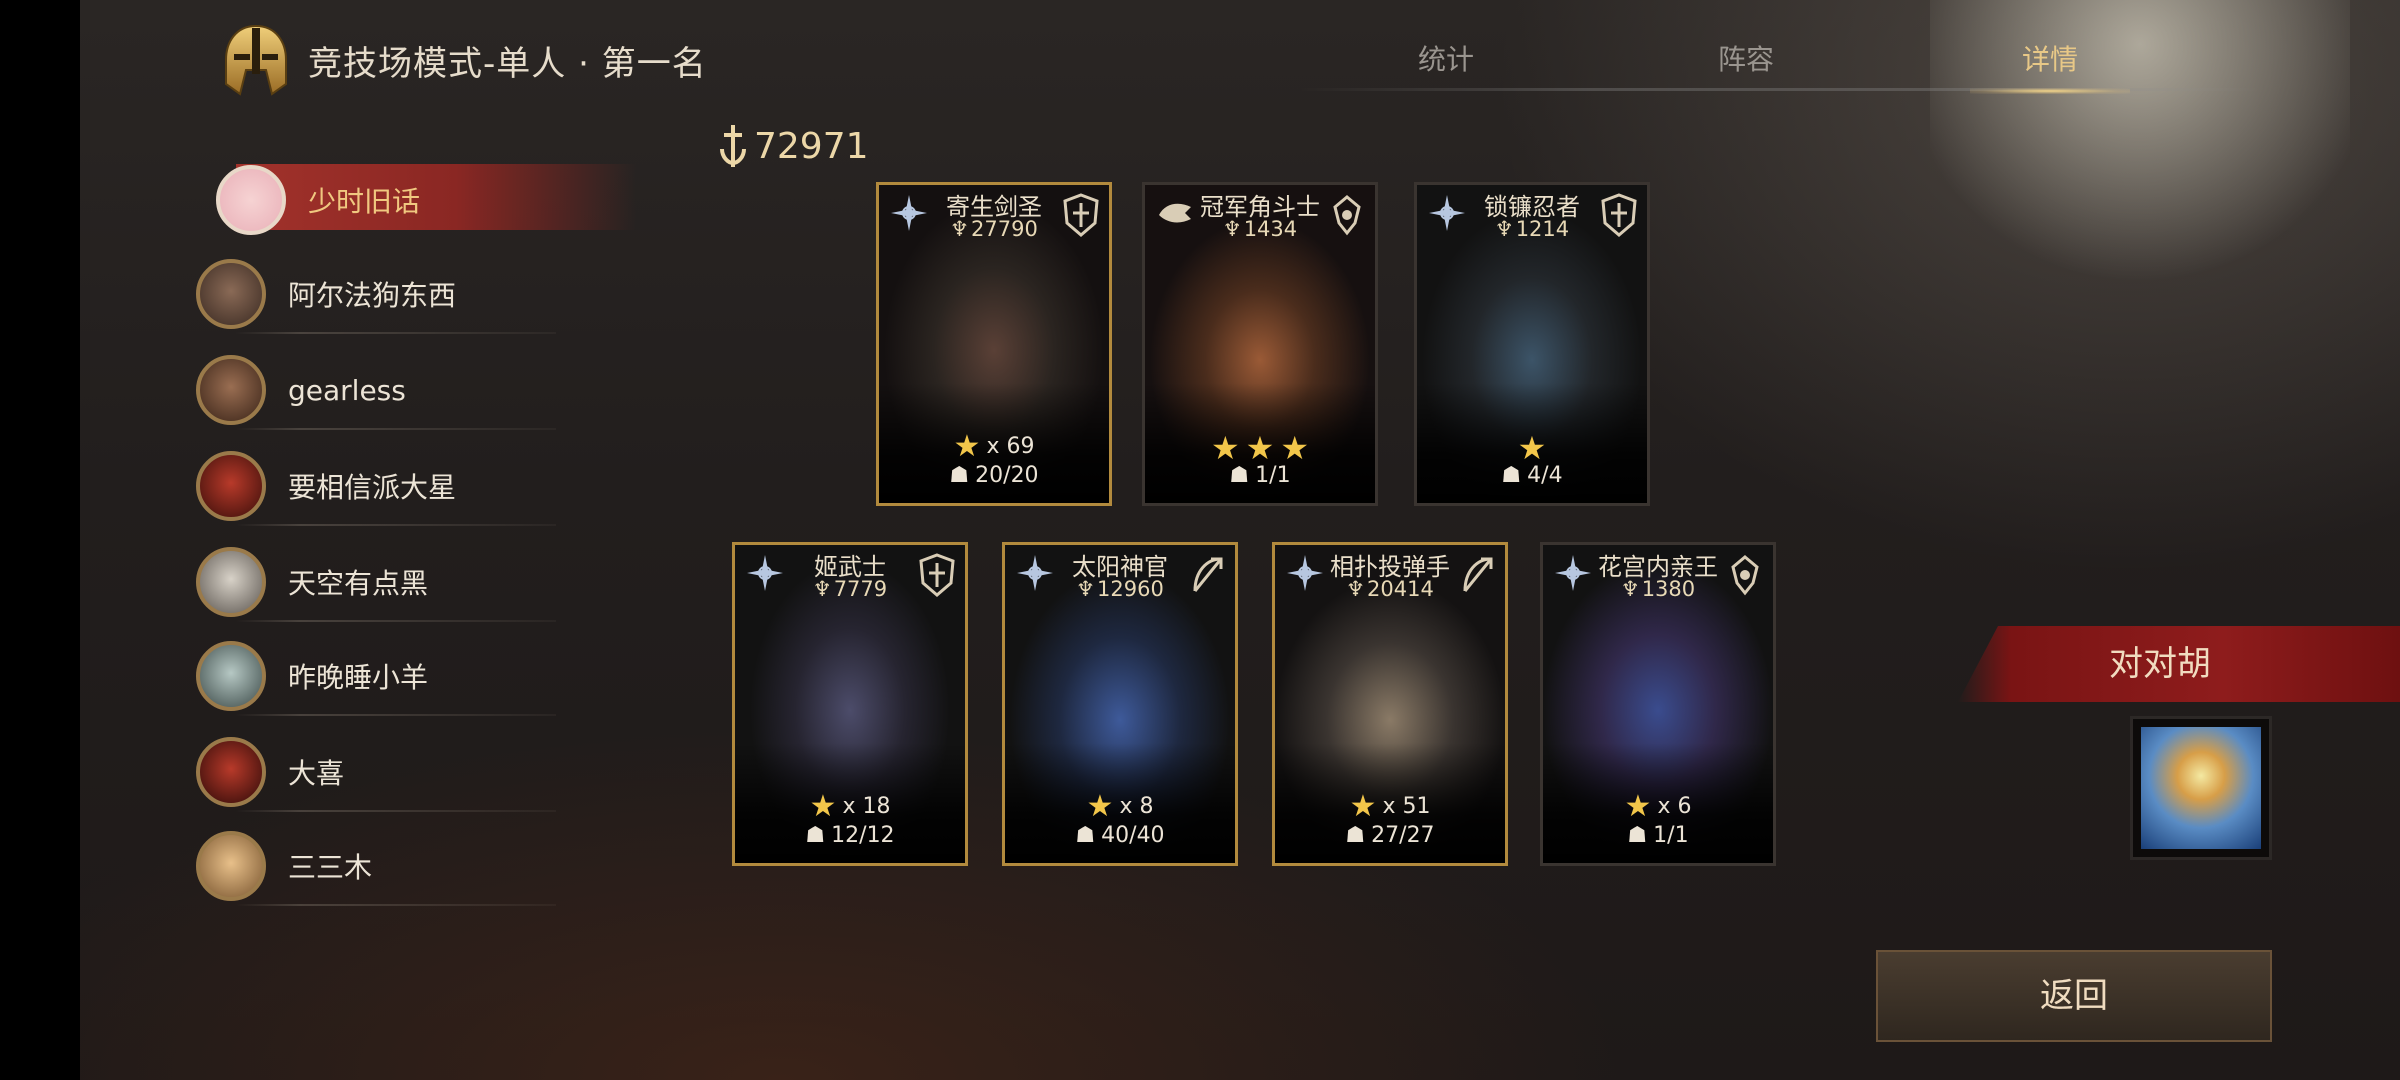 This screenshot has width=2400, height=1080. I want to click on player-item: gearless, so click(376, 390).